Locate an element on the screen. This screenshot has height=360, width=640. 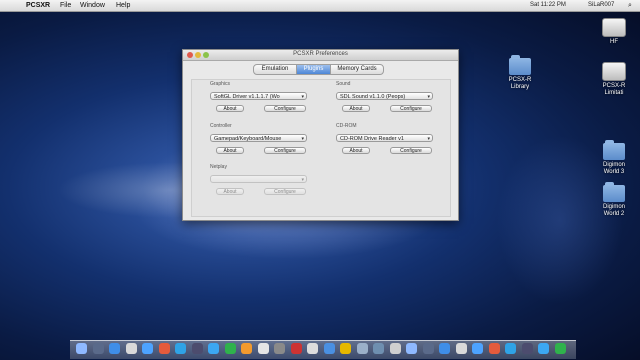
desktop-icon-pcsxr-library: PCSX-R Library is located at coordinates (520, 73).